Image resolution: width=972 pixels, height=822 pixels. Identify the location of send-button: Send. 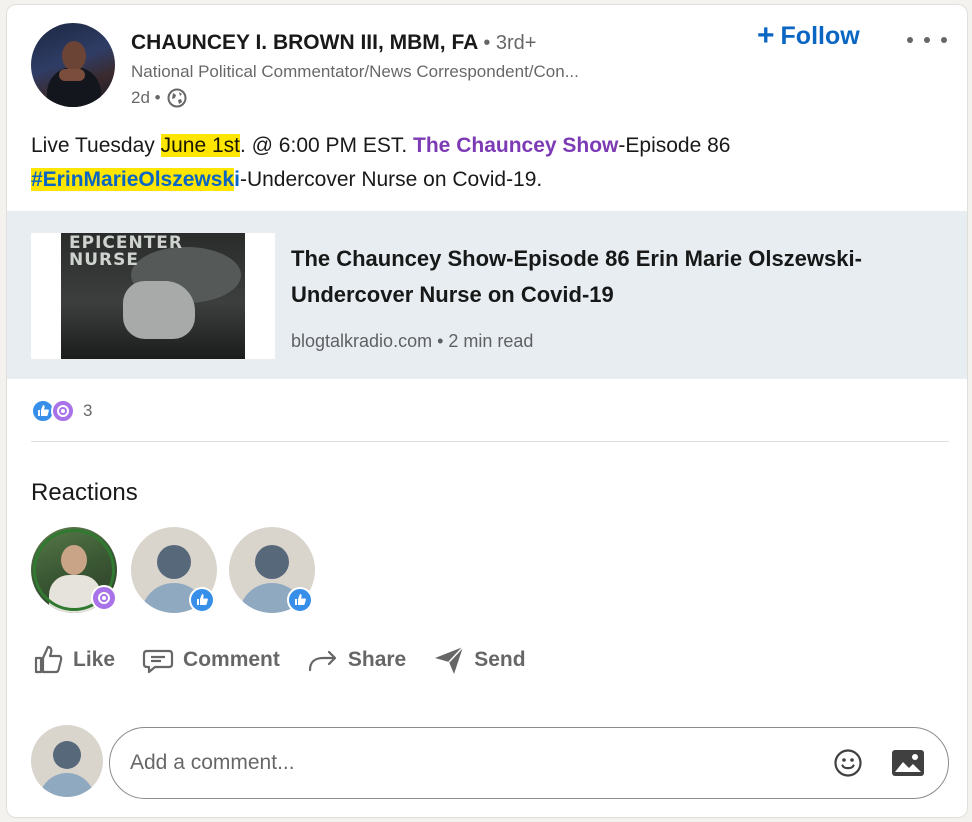
(478, 660).